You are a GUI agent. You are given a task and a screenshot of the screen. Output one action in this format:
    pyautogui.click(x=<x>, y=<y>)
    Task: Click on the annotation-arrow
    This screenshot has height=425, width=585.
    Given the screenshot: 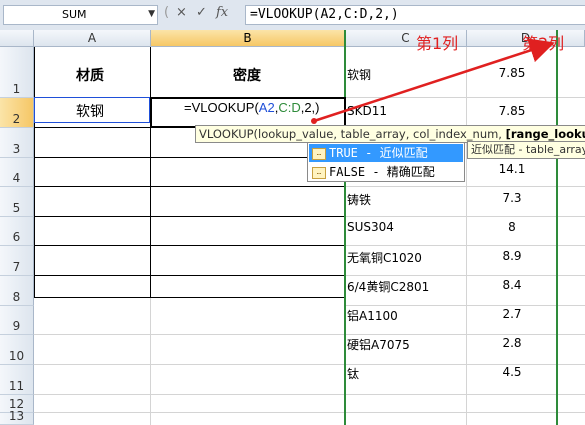 What is the action you would take?
    pyautogui.click(x=433, y=81)
    